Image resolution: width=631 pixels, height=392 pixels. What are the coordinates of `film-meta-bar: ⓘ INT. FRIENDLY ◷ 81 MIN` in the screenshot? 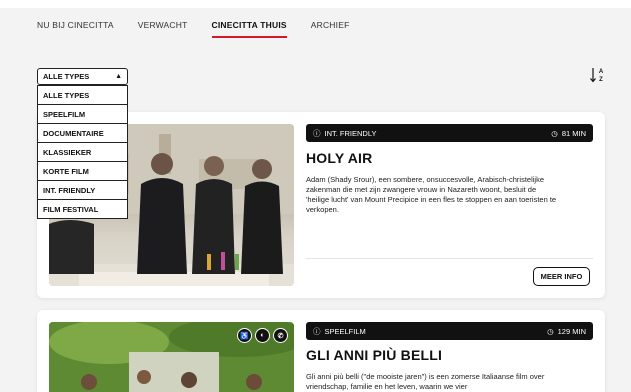 It's located at (449, 133).